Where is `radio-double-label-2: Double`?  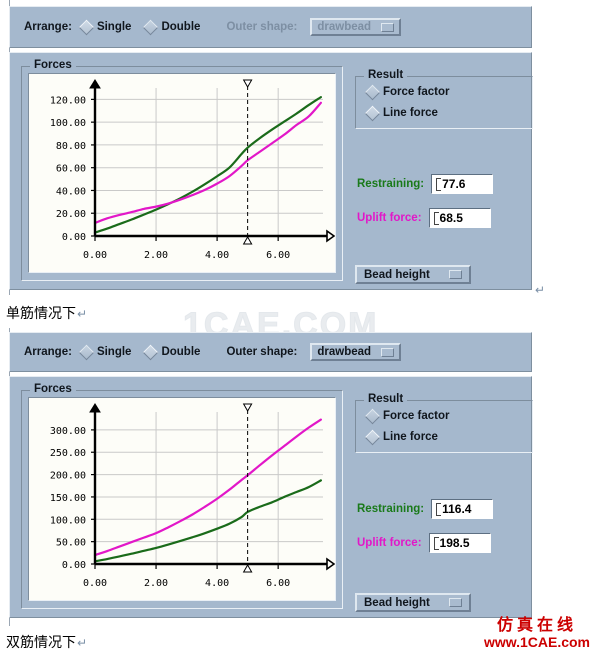 radio-double-label-2: Double is located at coordinates (181, 352).